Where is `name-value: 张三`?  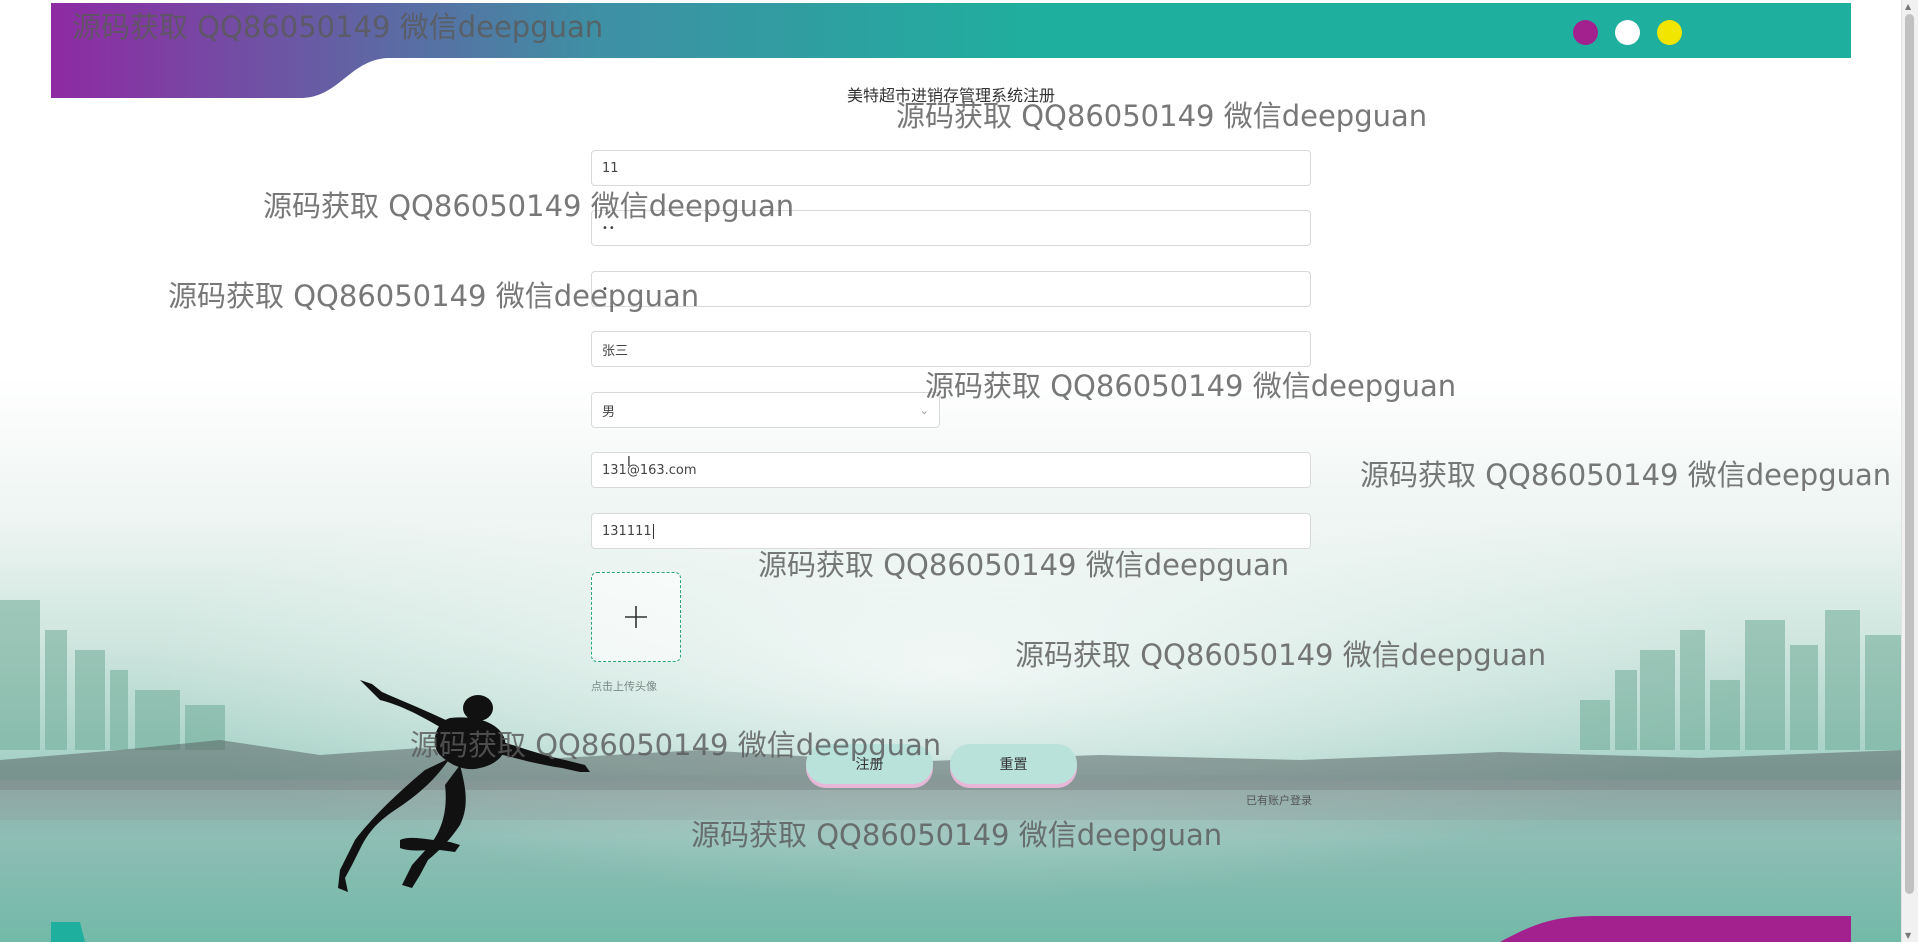
name-value: 张三 is located at coordinates (615, 351).